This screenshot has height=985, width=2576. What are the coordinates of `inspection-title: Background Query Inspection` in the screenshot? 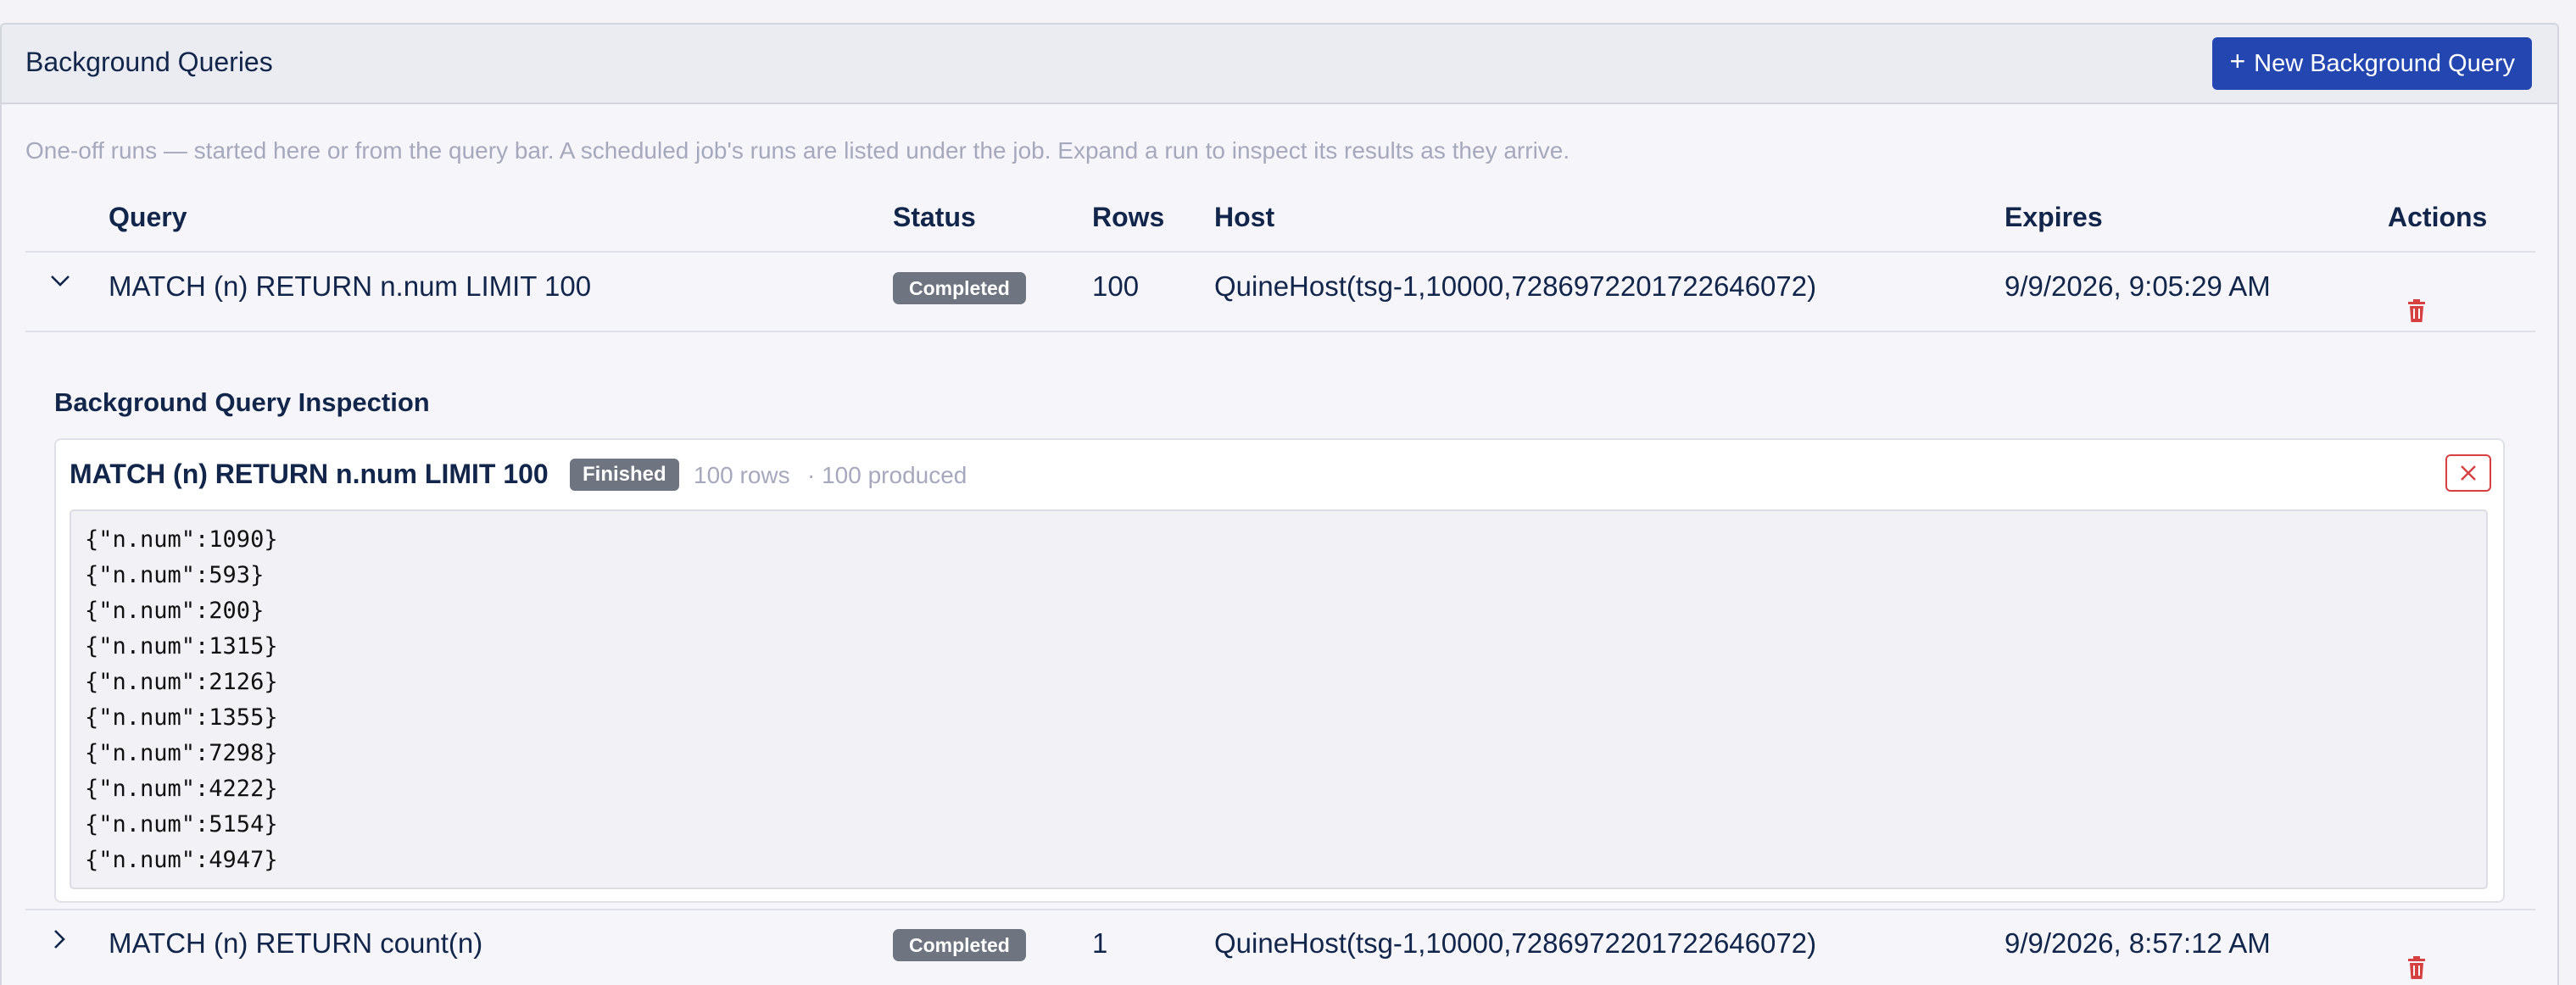 It's located at (242, 402).